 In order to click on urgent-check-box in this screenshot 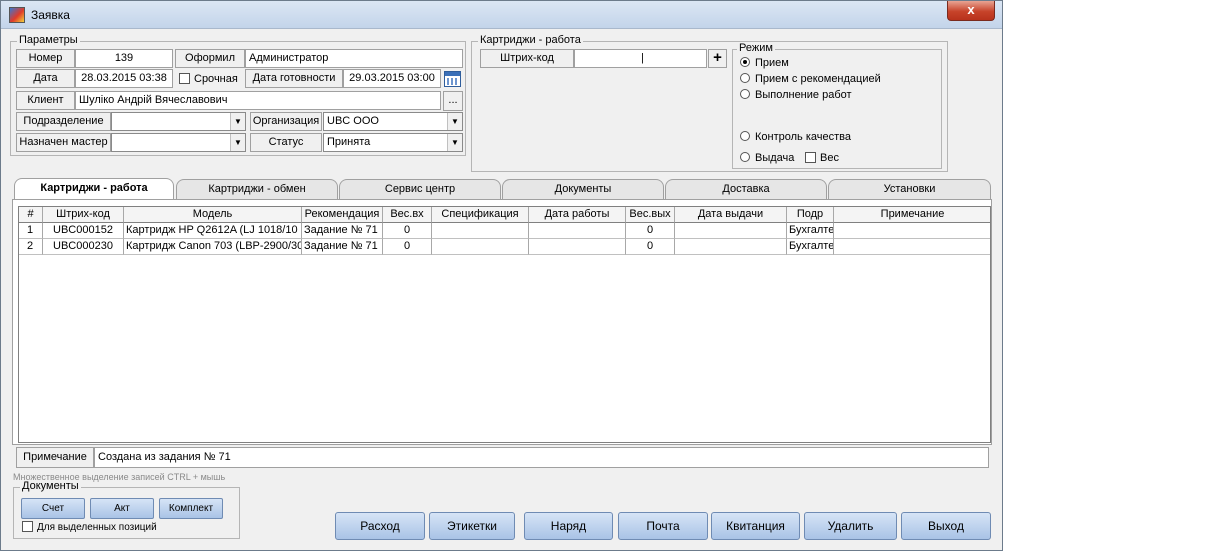, I will do `click(184, 78)`.